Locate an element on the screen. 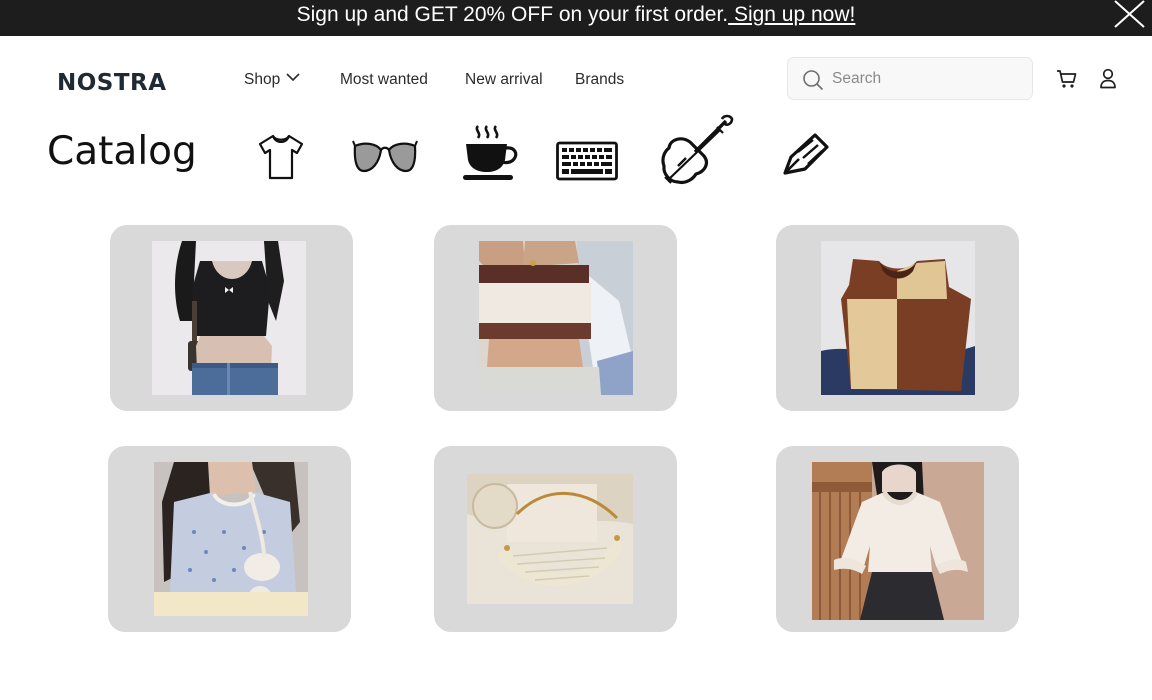  chevron-down-icon is located at coordinates (293, 77).